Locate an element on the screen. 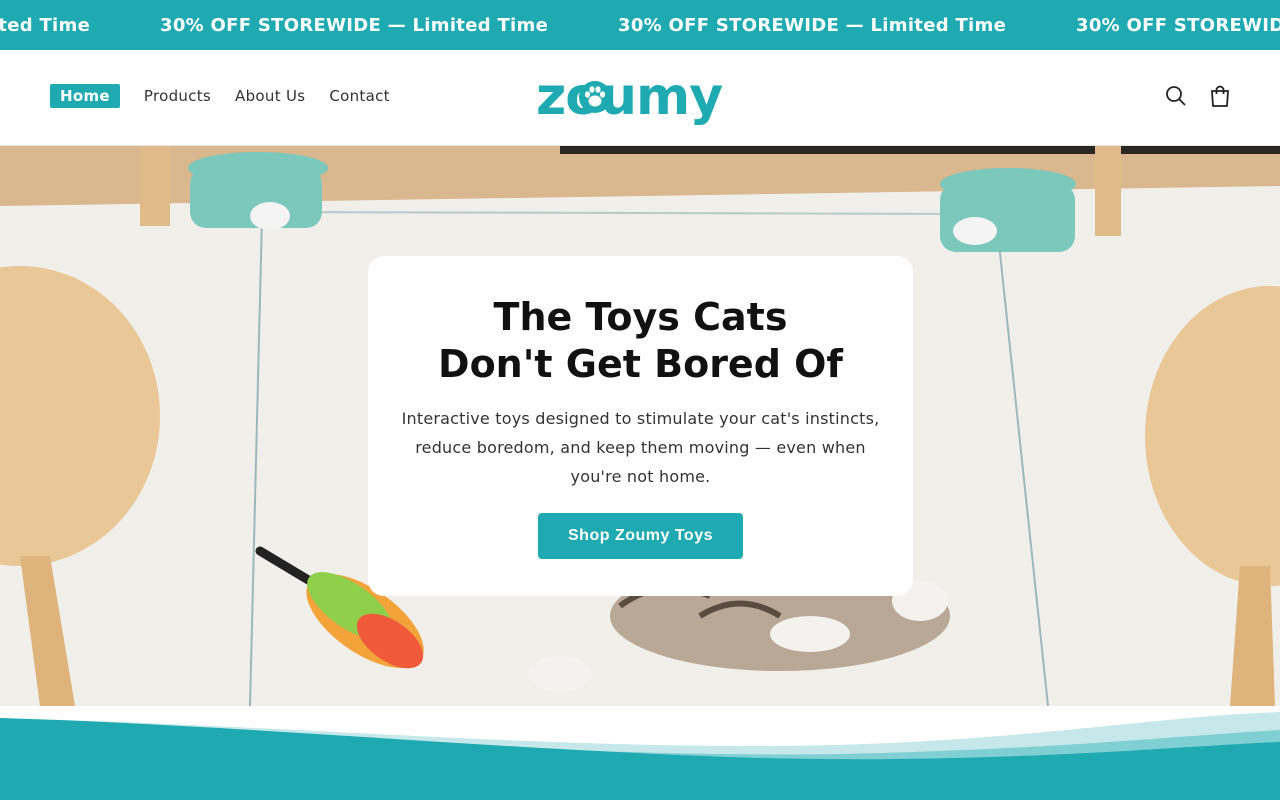  nav-item-contact: Contact is located at coordinates (359, 96).